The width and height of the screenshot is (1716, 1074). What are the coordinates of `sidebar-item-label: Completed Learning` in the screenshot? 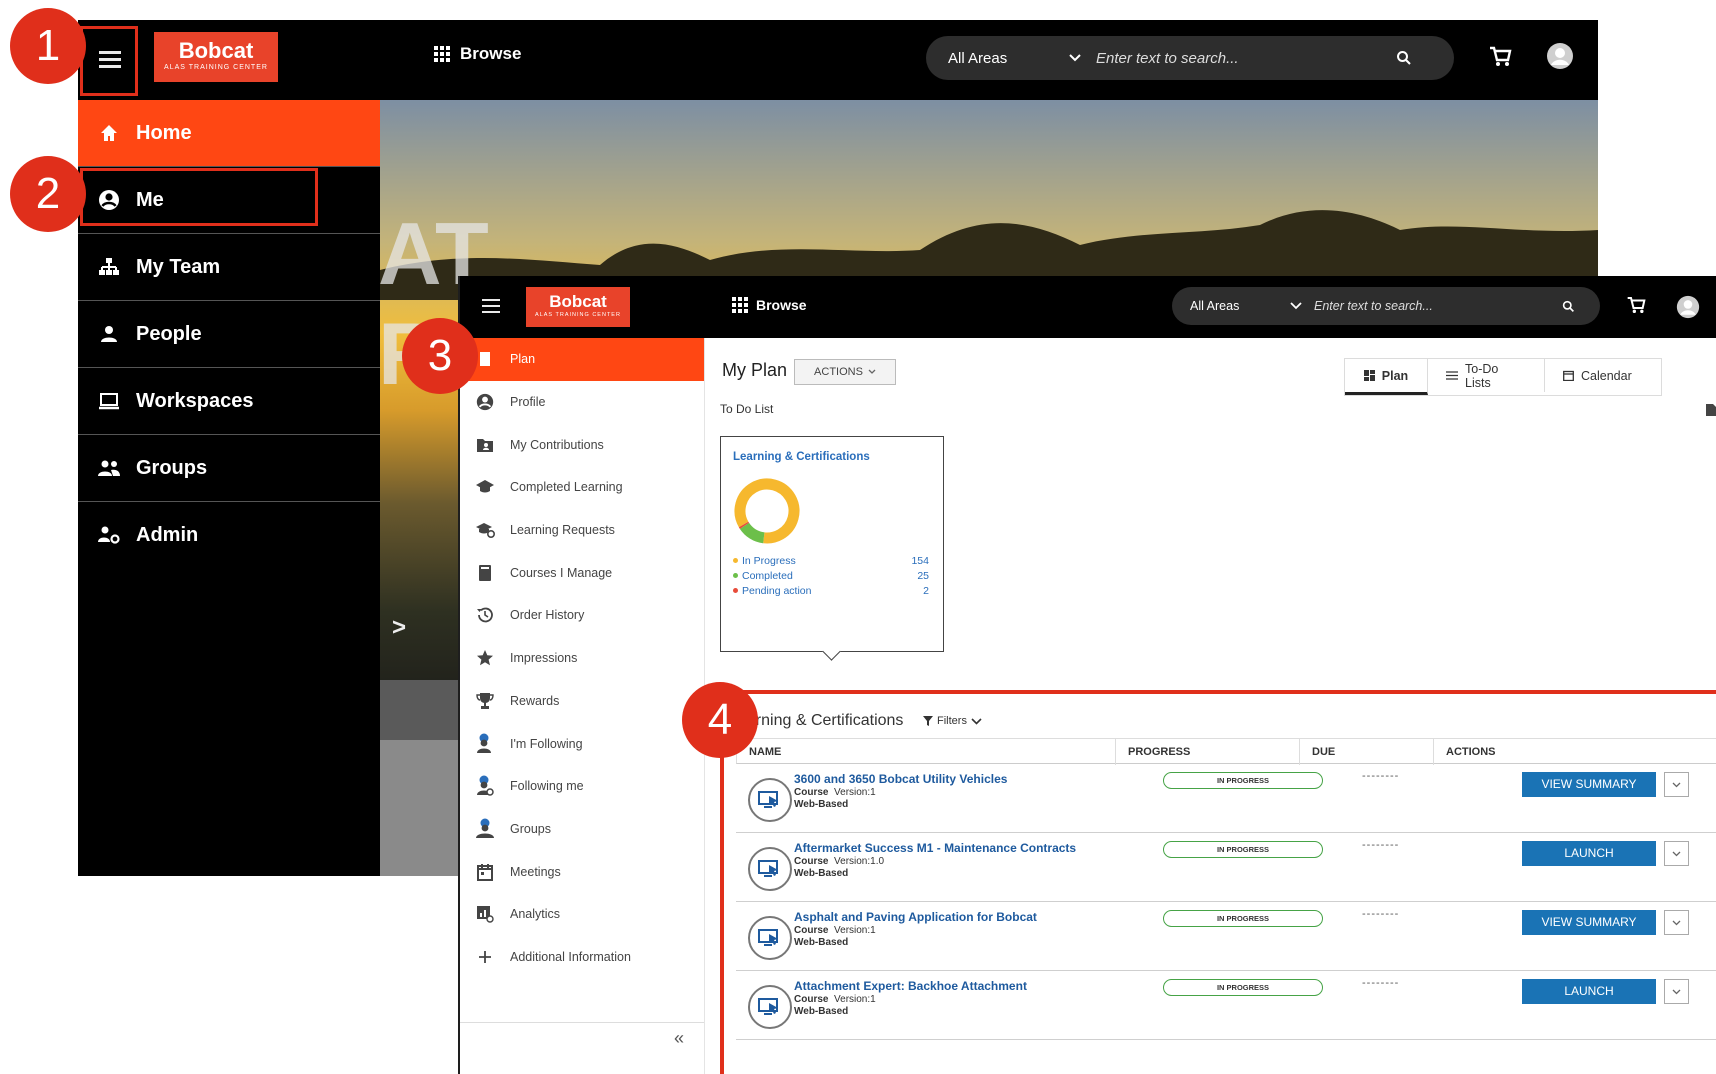 It's located at (566, 487).